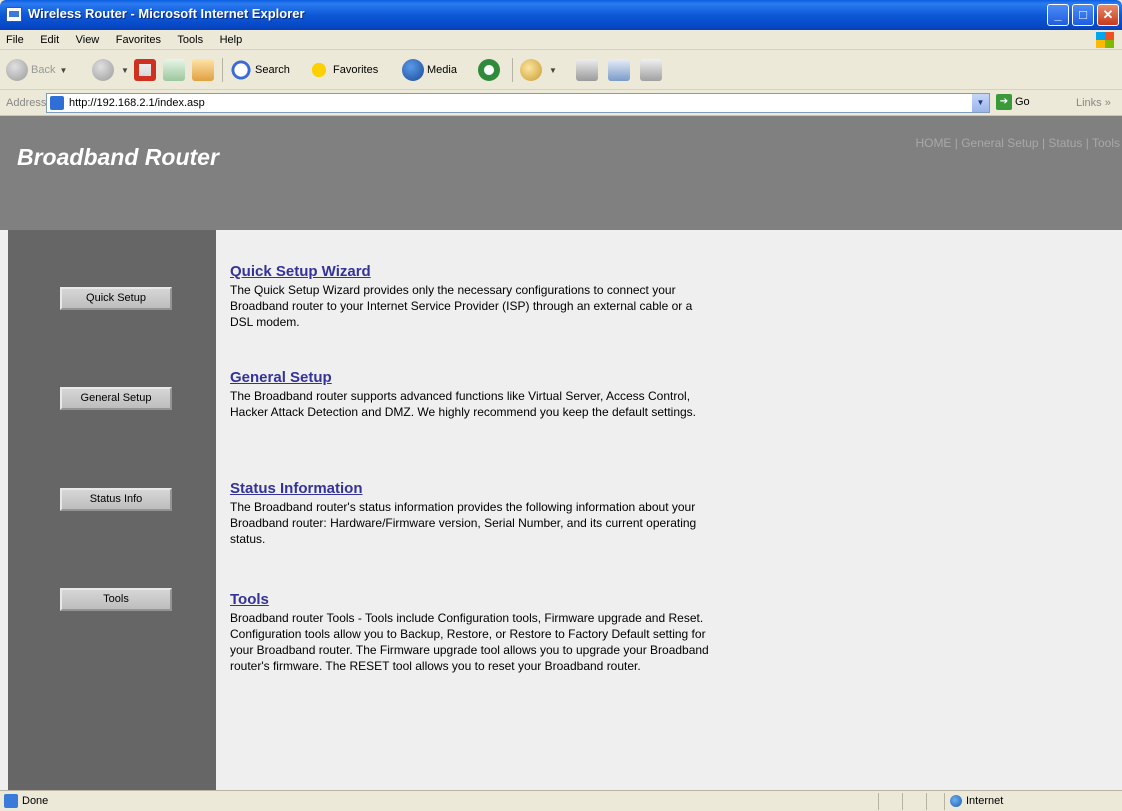  What do you see at coordinates (531, 70) in the screenshot?
I see `mail-icon` at bounding box center [531, 70].